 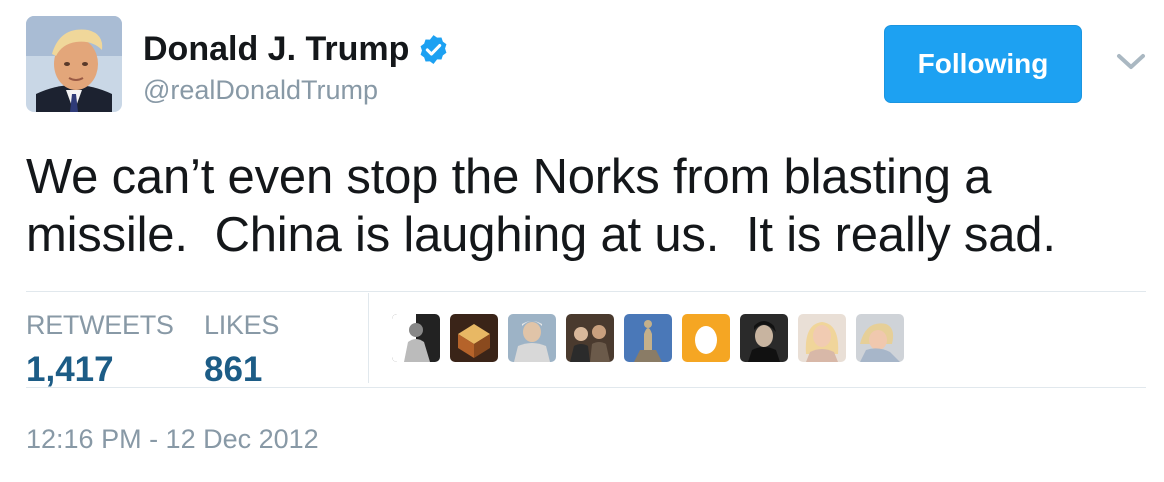 What do you see at coordinates (100, 325) in the screenshot?
I see `retweets-label: RETWEETS` at bounding box center [100, 325].